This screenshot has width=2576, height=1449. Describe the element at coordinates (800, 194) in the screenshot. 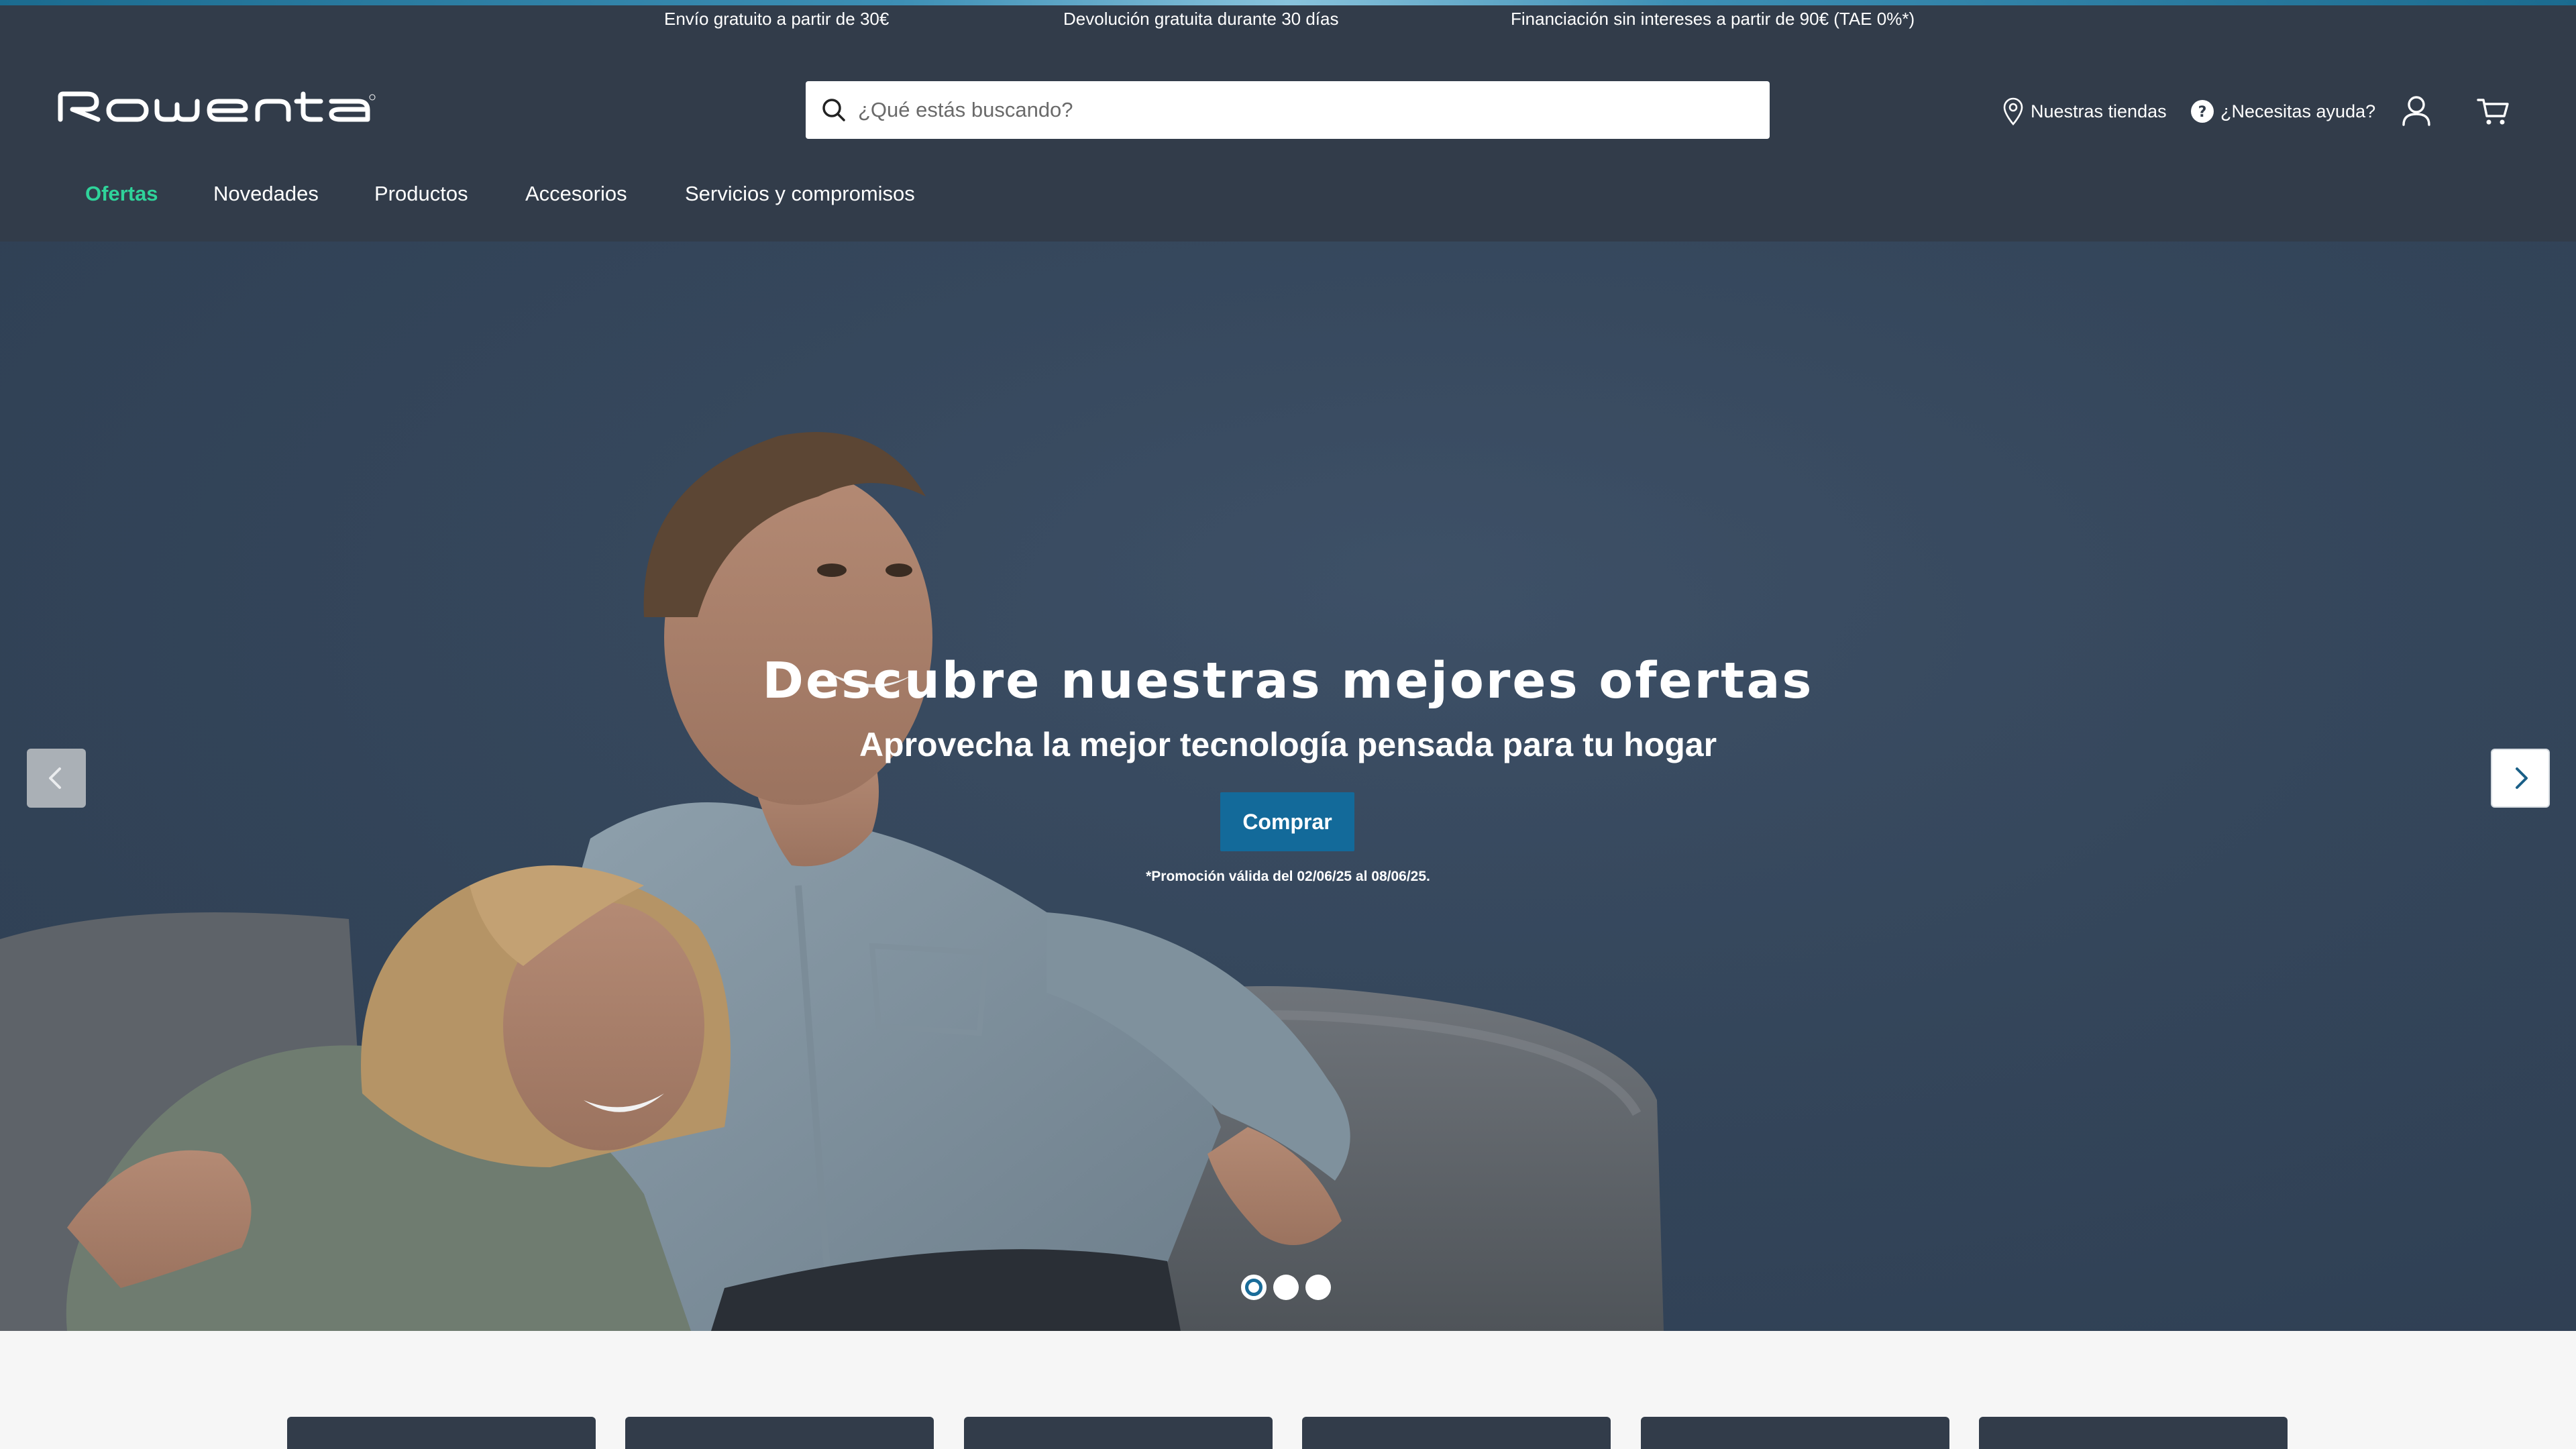

I see `nav-item-servicios: Servicios y compromisos` at that location.